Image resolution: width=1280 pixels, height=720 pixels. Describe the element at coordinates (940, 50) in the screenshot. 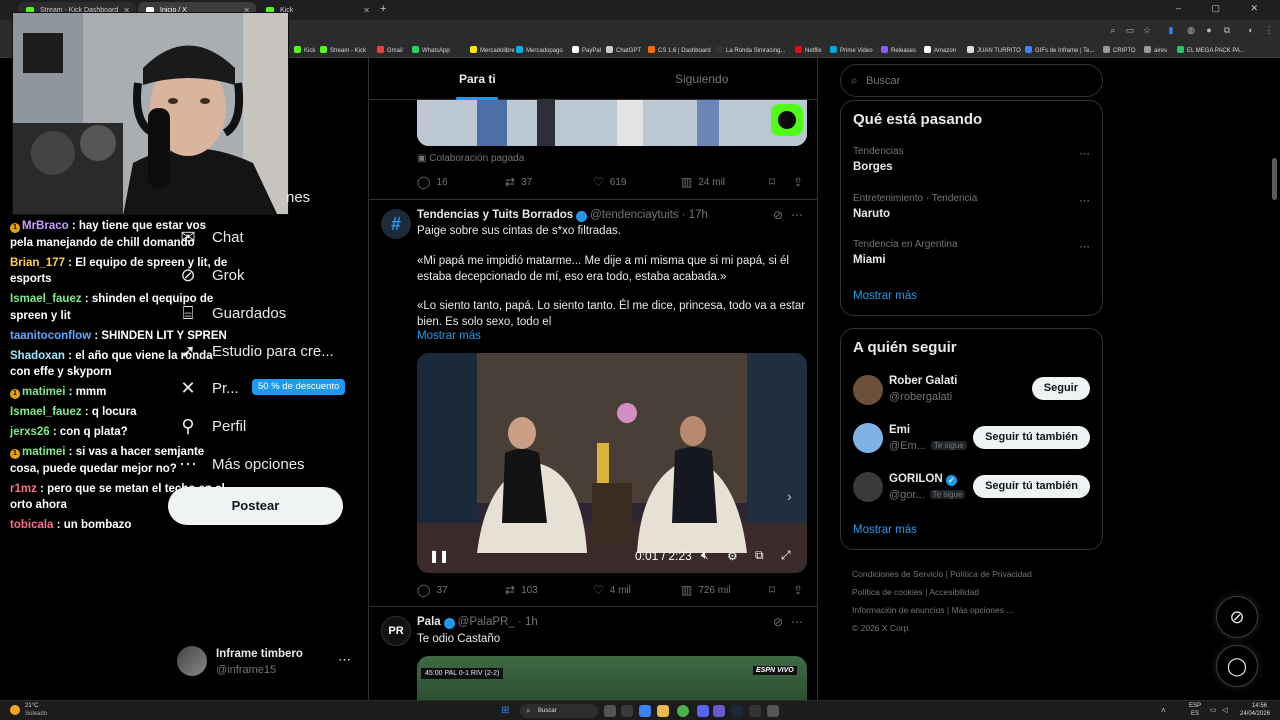

I see `bookmark-item: Amazon` at that location.